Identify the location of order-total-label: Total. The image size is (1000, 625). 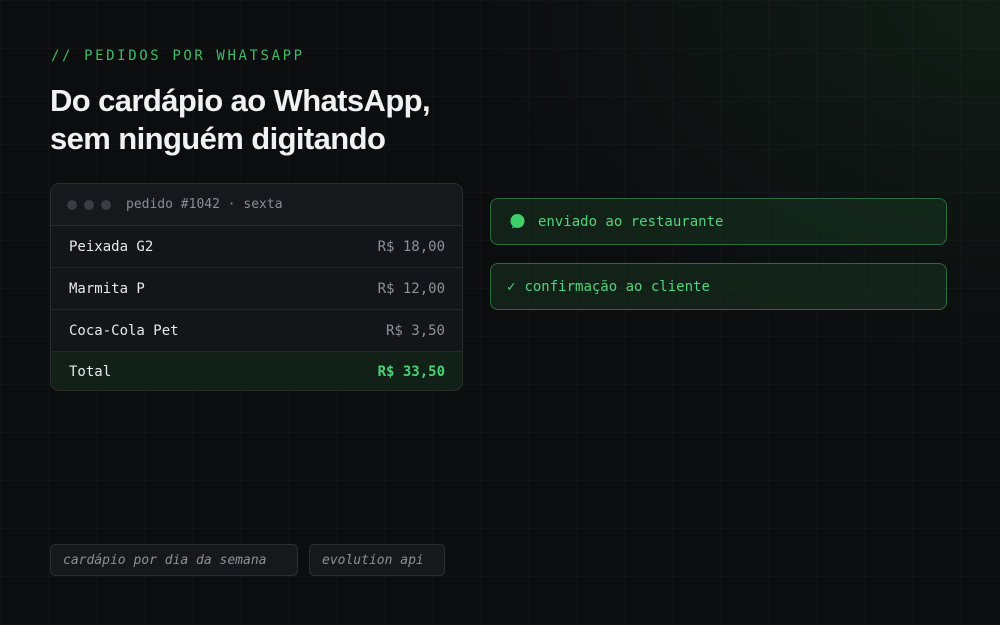
(90, 372).